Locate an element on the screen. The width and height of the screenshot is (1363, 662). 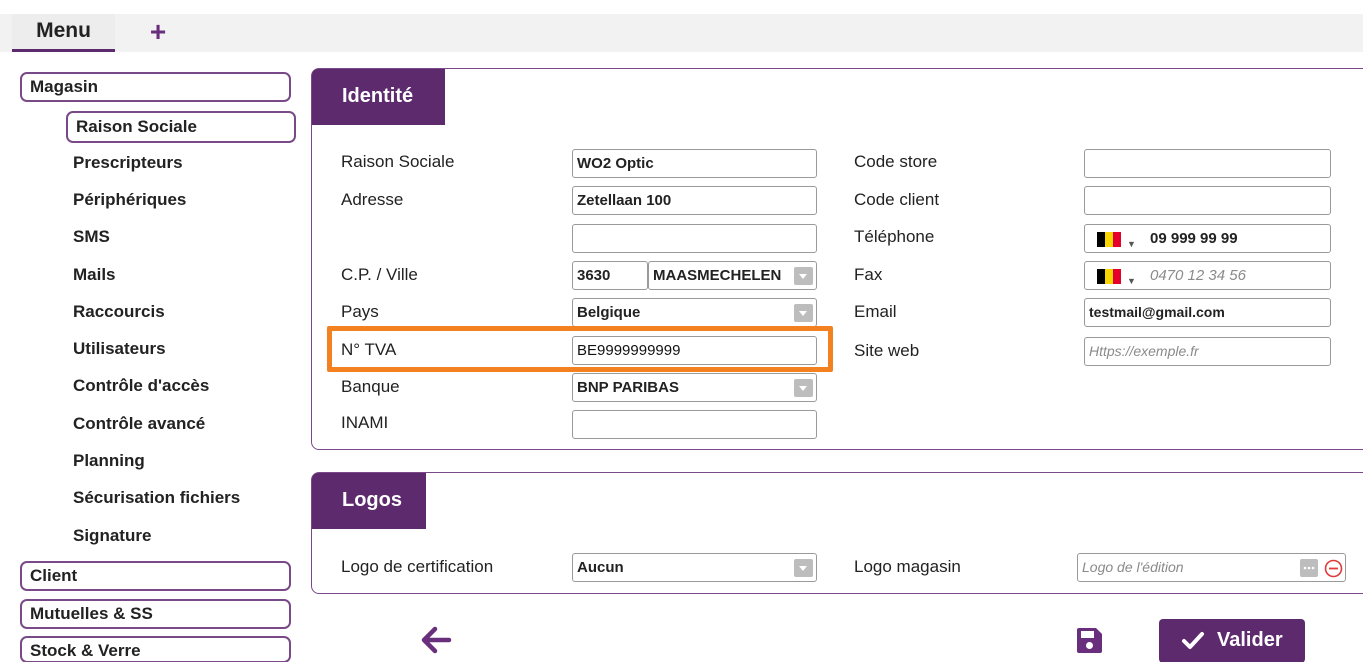
sidebar-item-mails: Mails is located at coordinates (181, 276).